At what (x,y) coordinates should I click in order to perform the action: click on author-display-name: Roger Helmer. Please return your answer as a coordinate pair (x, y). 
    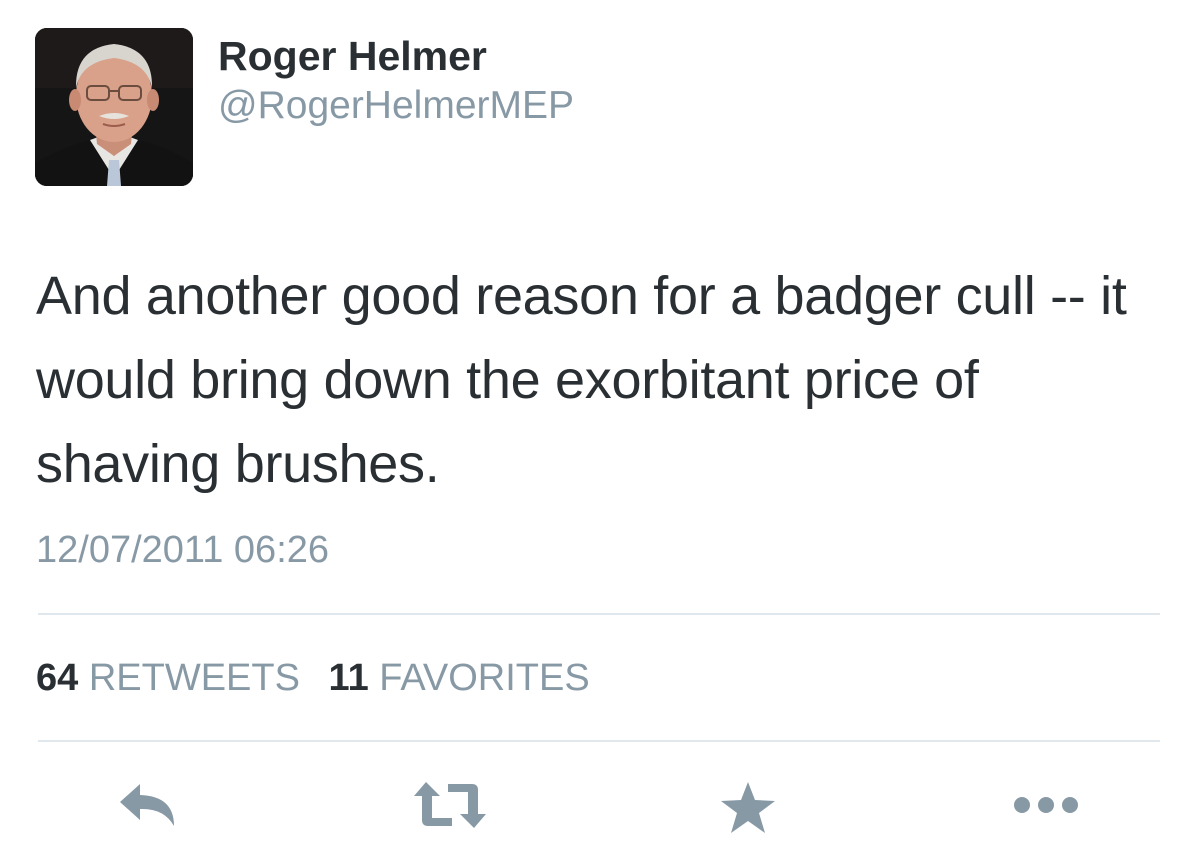
    Looking at the image, I should click on (352, 56).